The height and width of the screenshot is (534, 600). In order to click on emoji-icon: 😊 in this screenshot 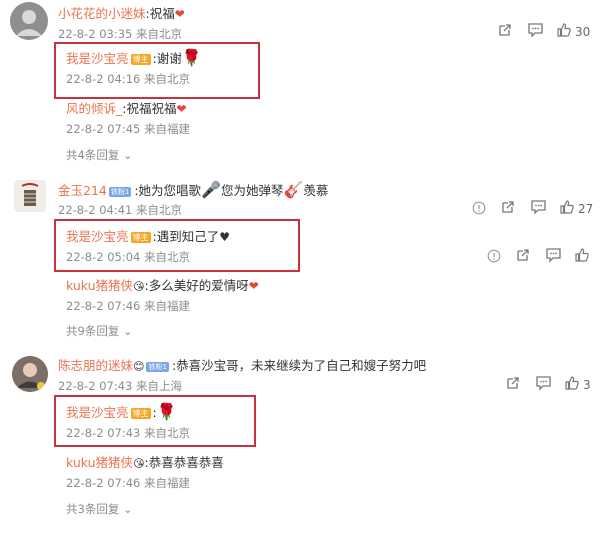, I will do `click(139, 366)`.